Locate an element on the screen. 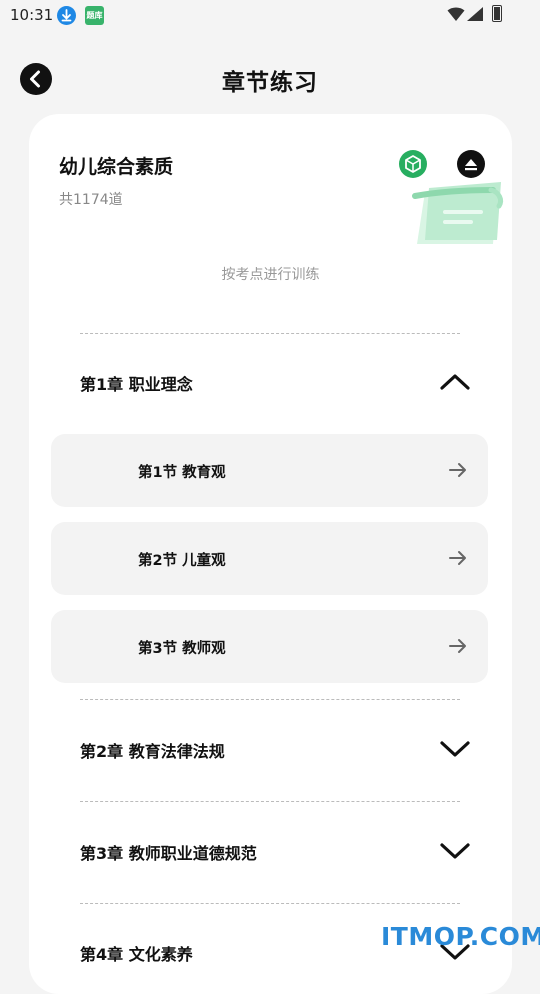  question-count: 共1174道 is located at coordinates (91, 200).